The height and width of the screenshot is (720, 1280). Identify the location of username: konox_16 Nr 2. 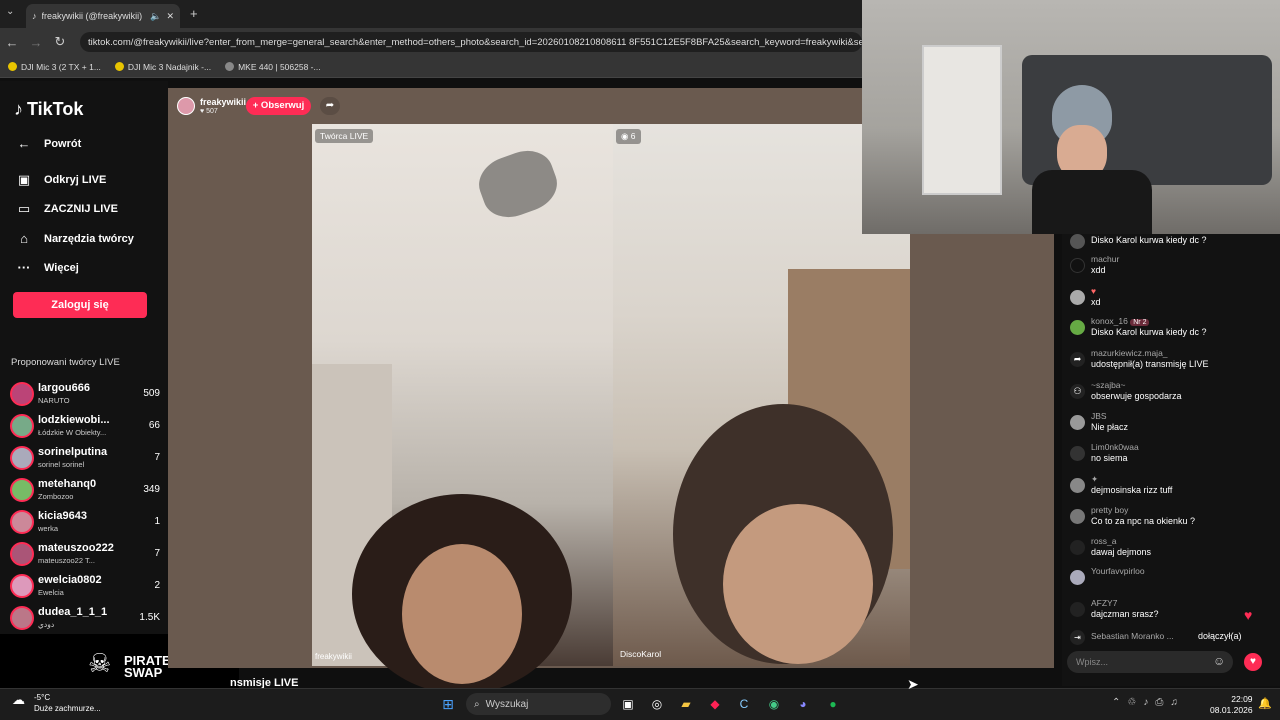
(1120, 321).